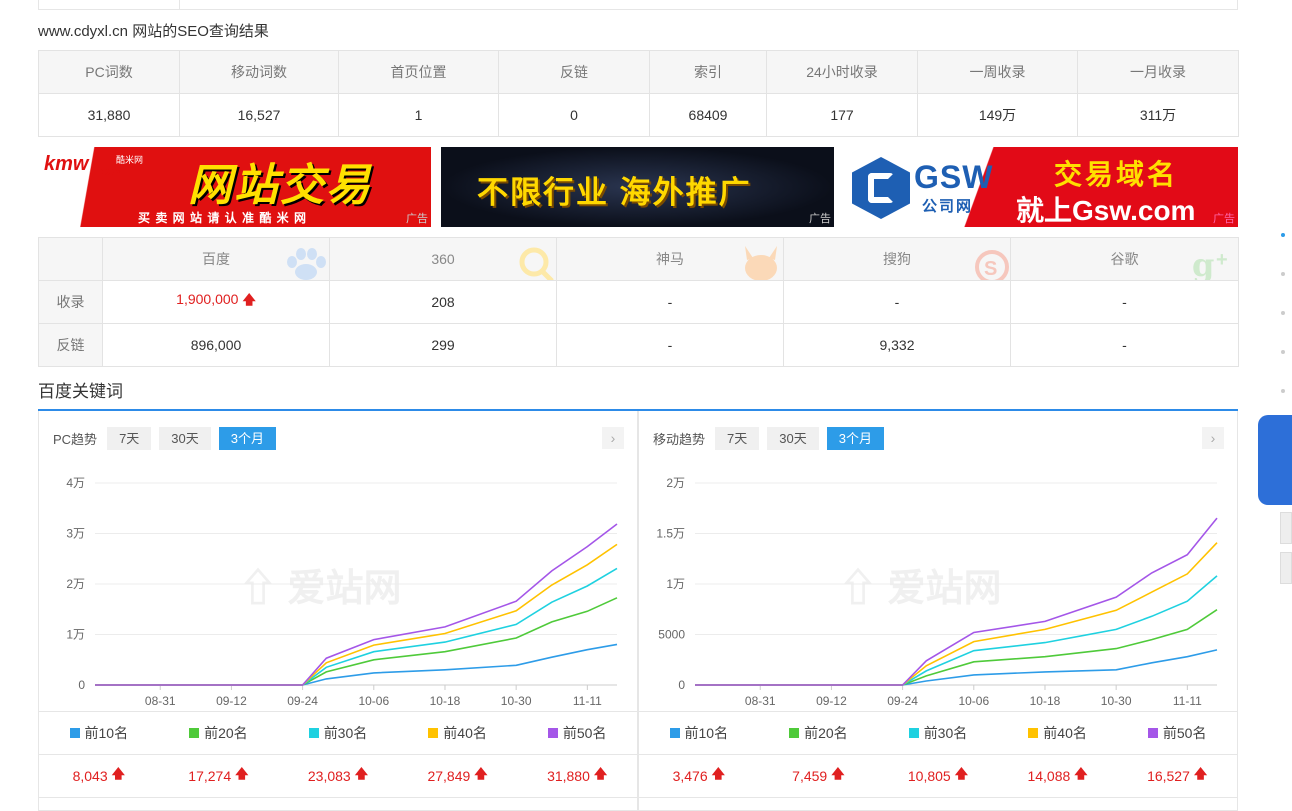 This screenshot has width=1292, height=811. What do you see at coordinates (973, 701) in the screenshot?
I see `x-tick-label: 10-06` at bounding box center [973, 701].